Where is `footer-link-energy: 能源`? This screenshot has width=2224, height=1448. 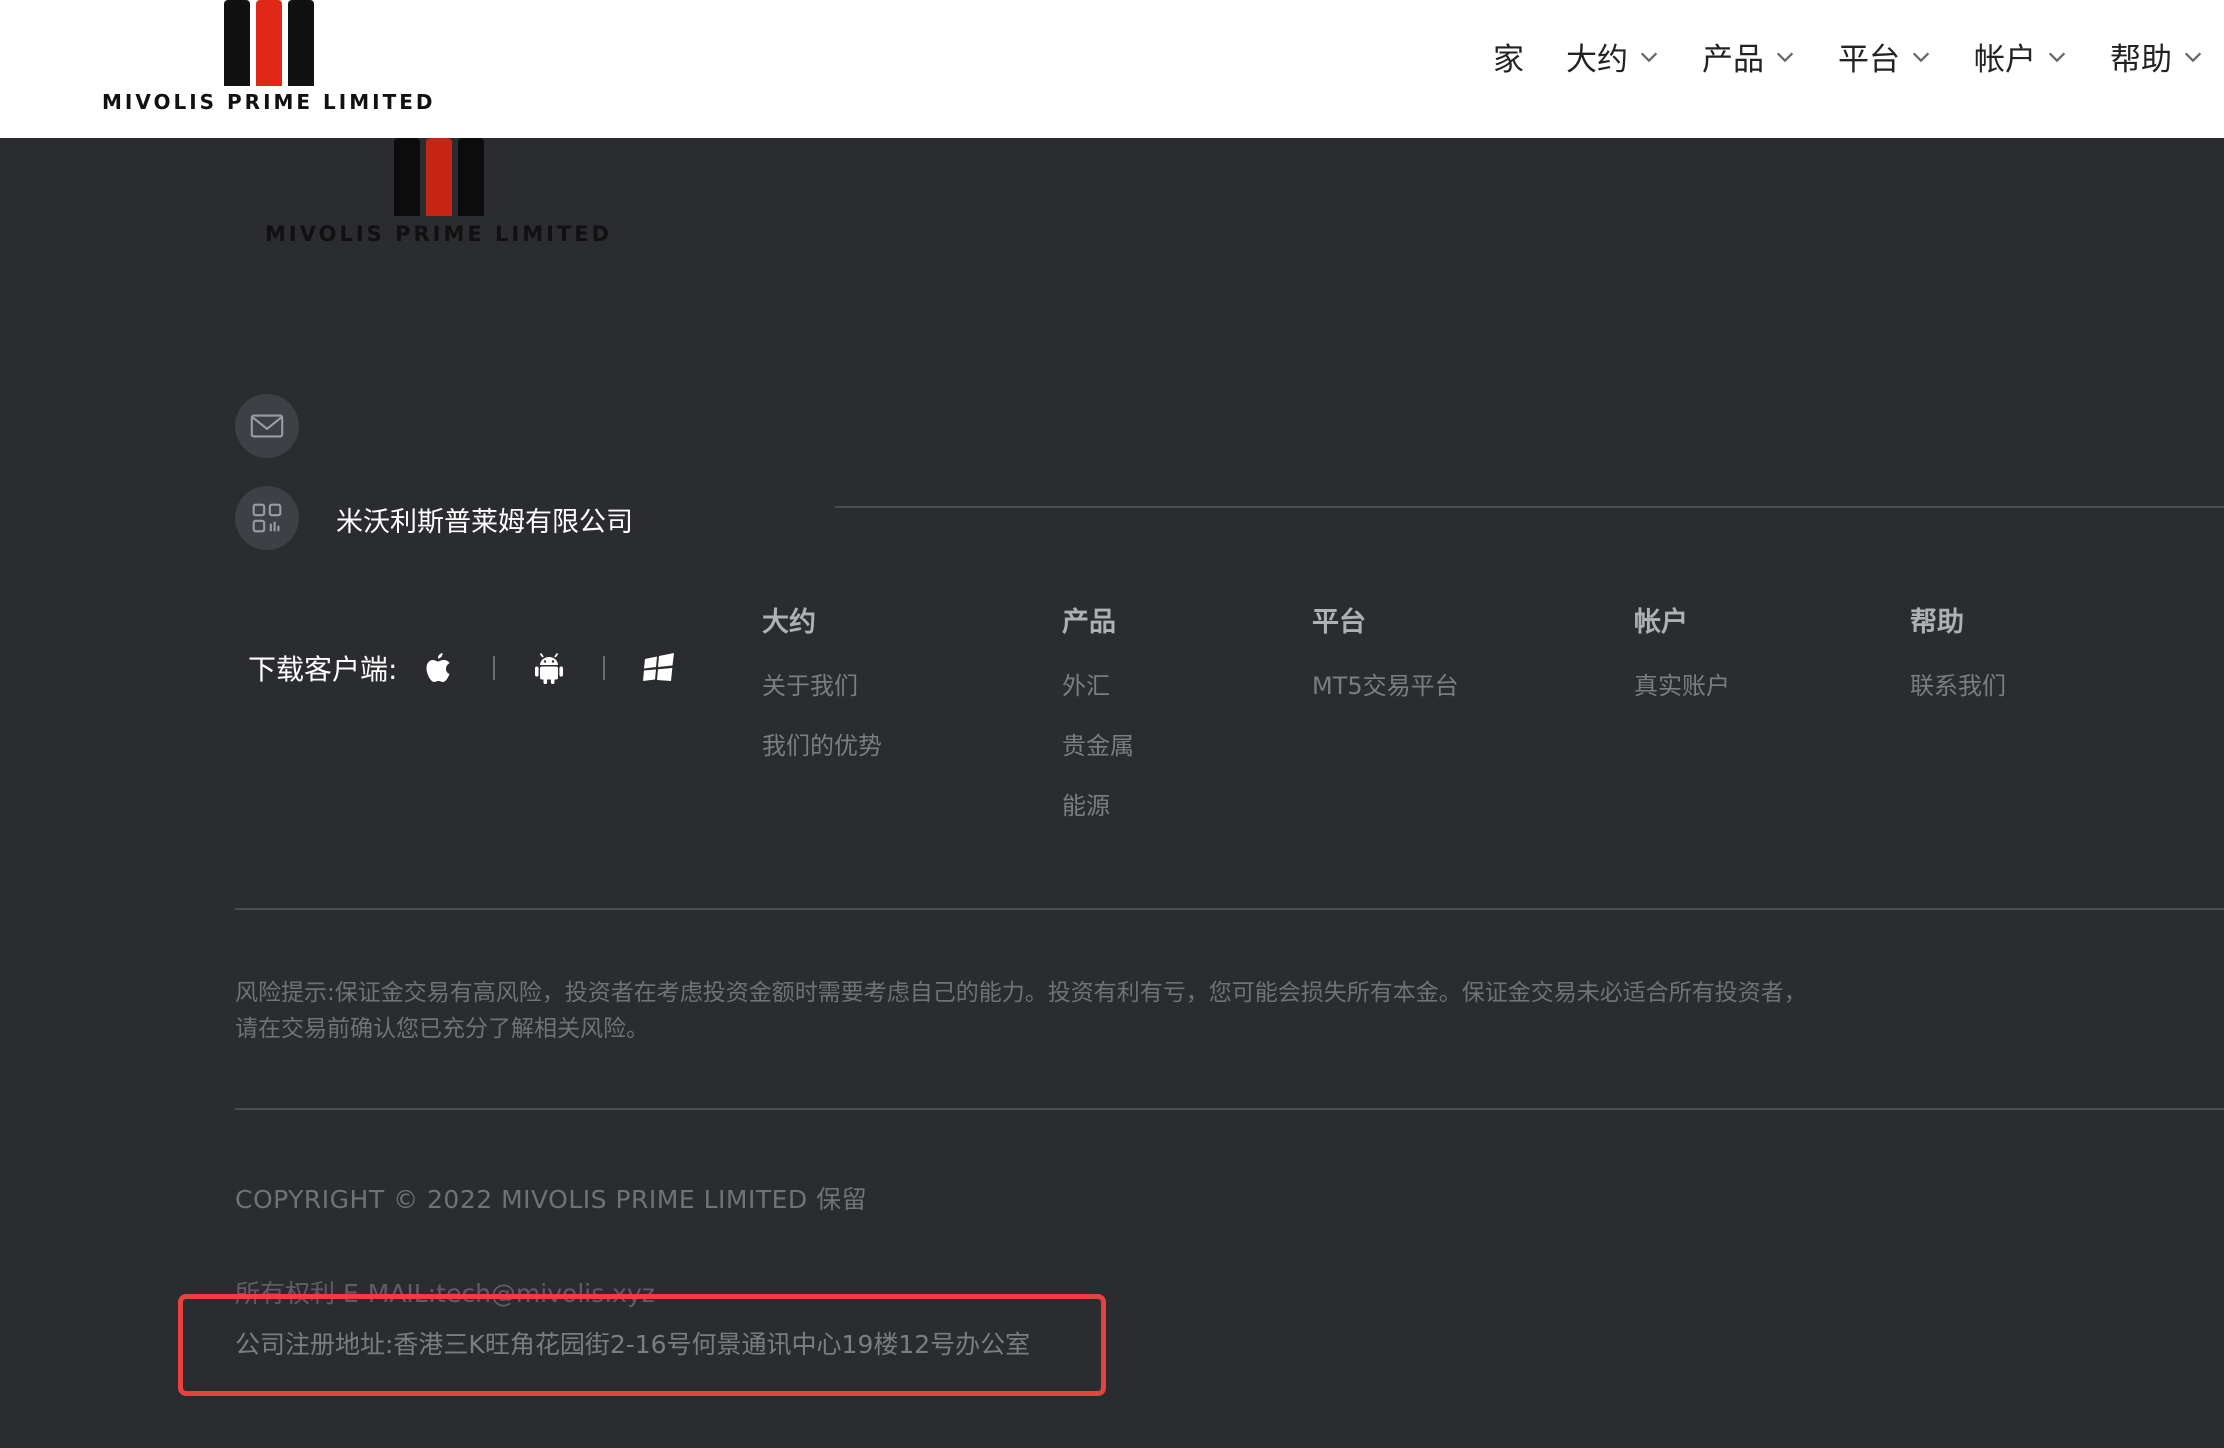 footer-link-energy: 能源 is located at coordinates (1086, 803).